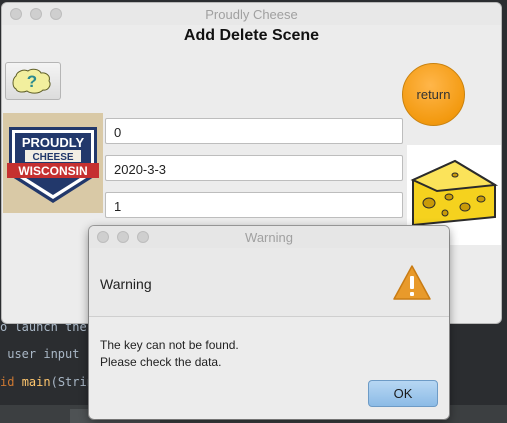  Describe the element at coordinates (161, 362) in the screenshot. I see `dialog-message-line-2: Please check the data.` at that location.